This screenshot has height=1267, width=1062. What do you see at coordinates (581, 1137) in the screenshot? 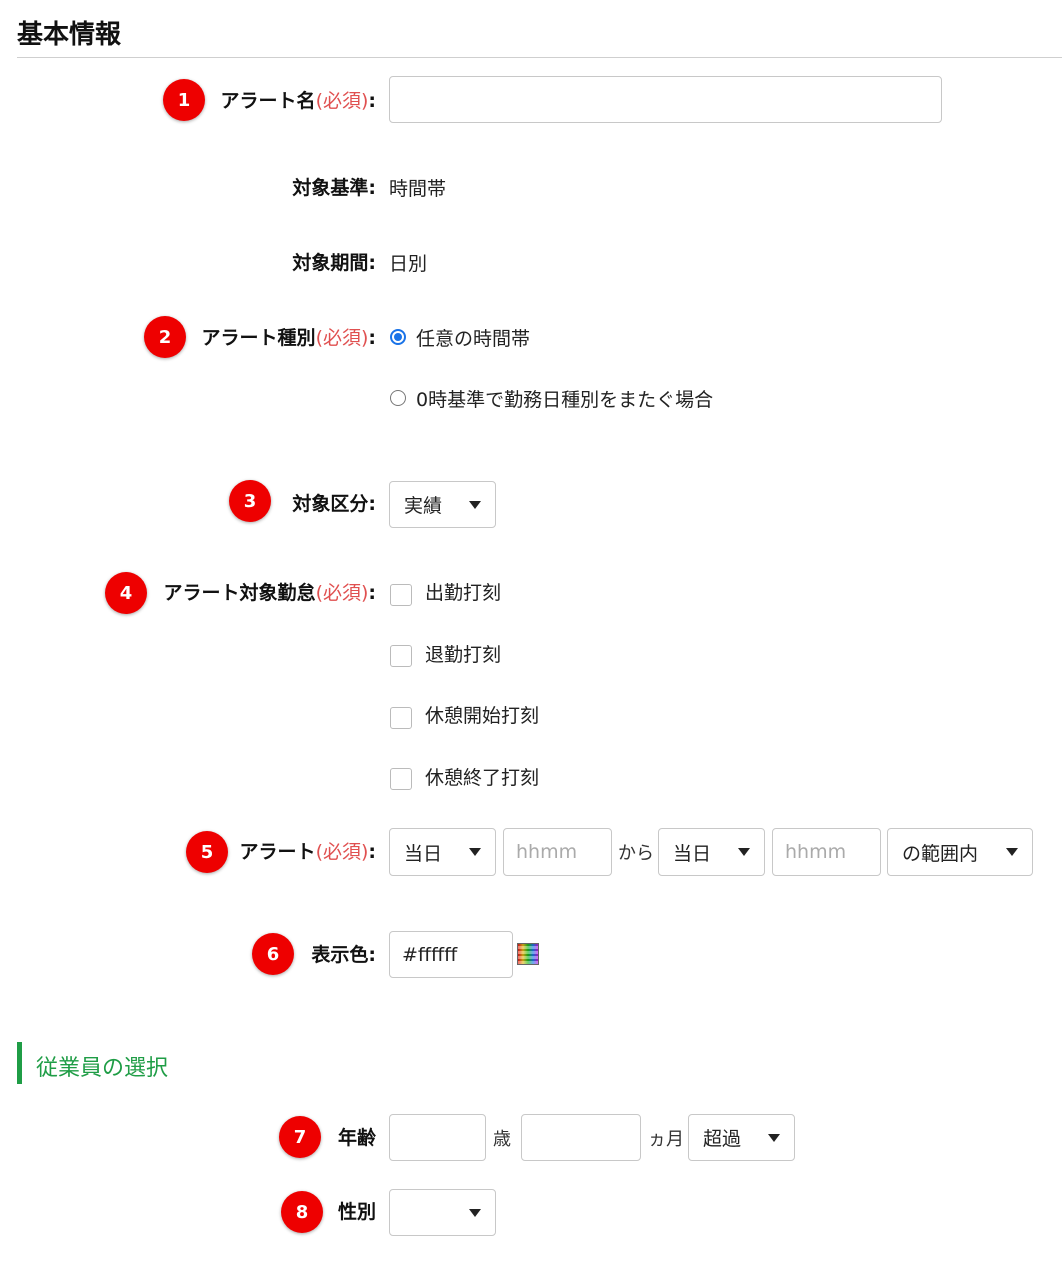
I see `age-months-input` at bounding box center [581, 1137].